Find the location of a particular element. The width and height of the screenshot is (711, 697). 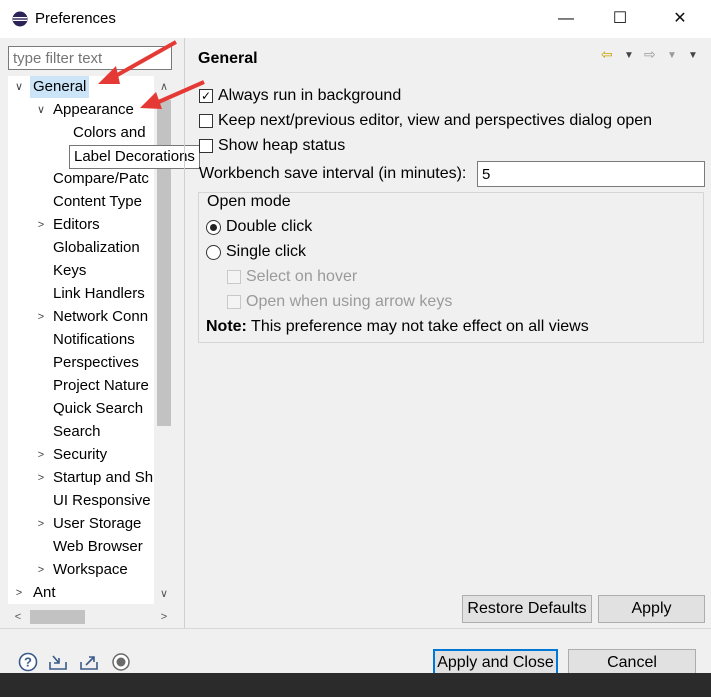

annotation-arrow-general is located at coordinates (137, 62).